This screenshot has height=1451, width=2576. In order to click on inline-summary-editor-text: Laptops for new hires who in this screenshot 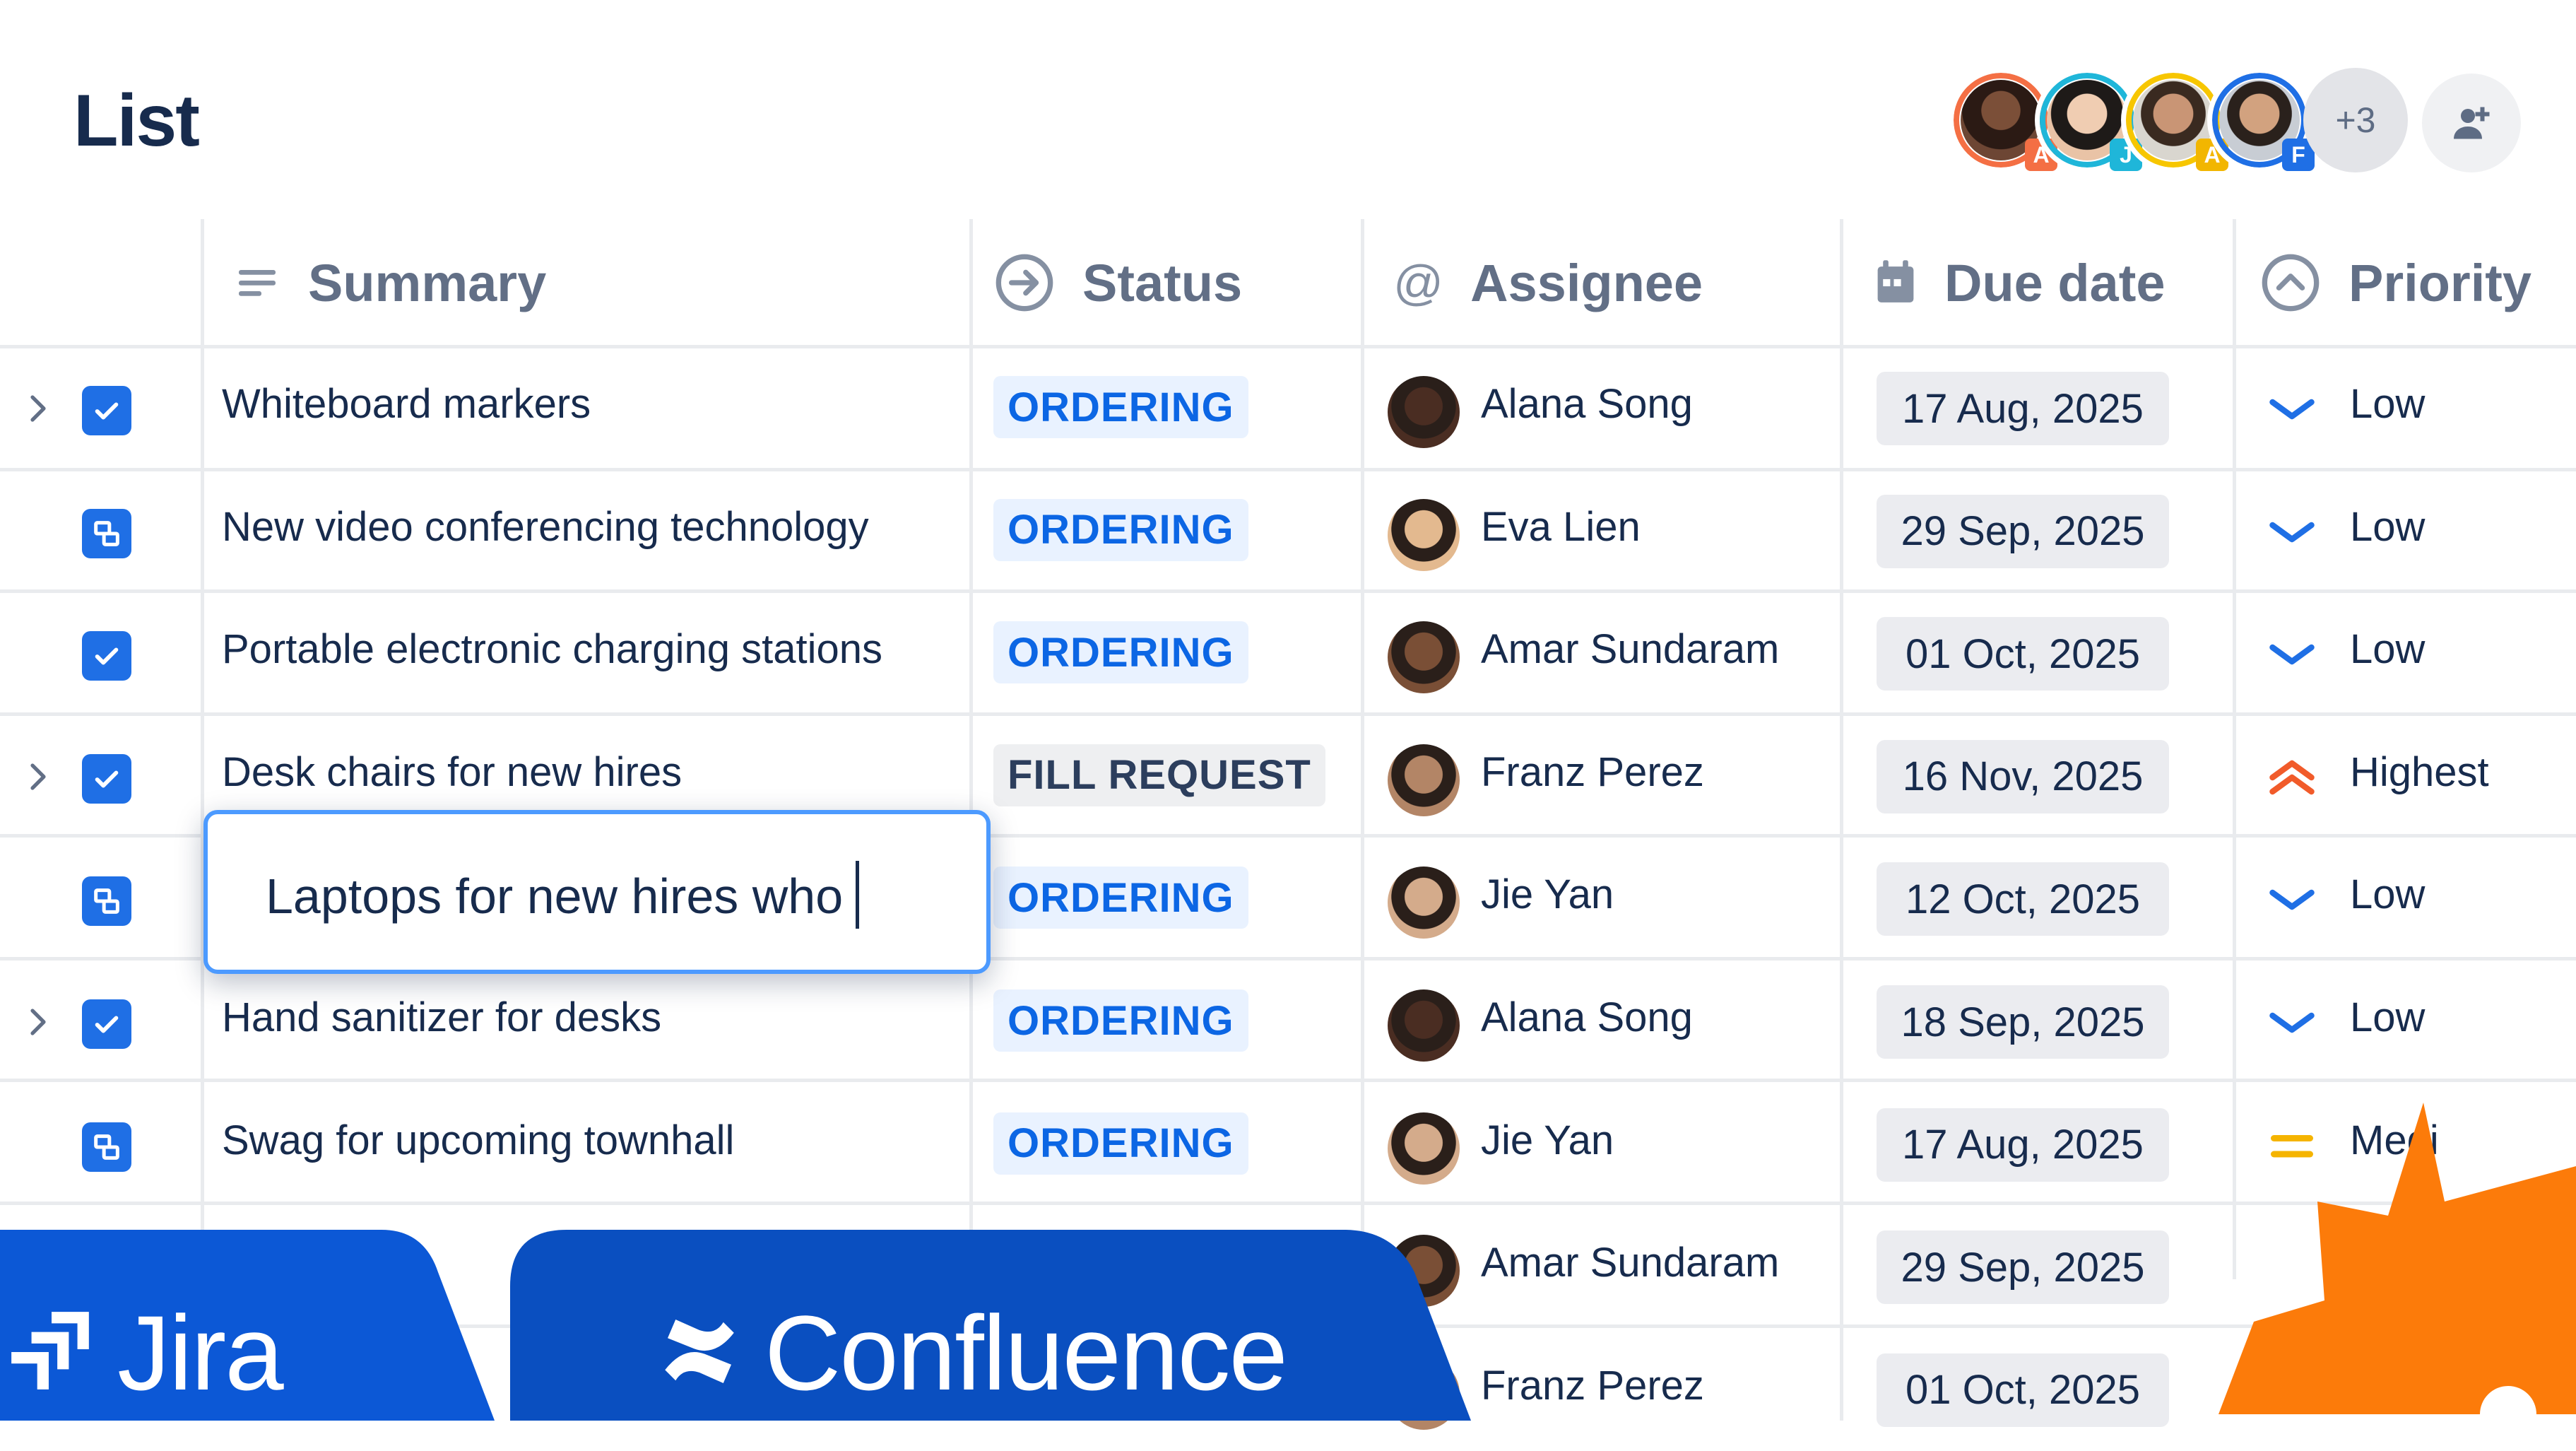, I will do `click(563, 895)`.